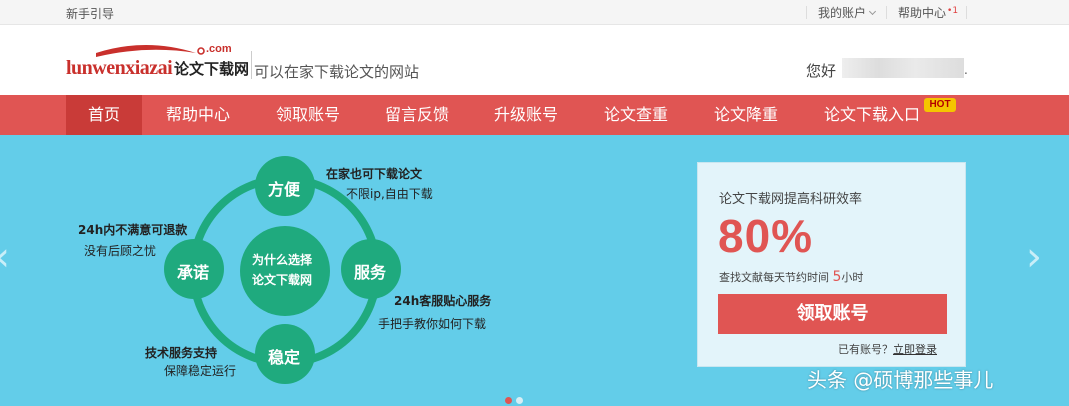 The width and height of the screenshot is (1069, 406). Describe the element at coordinates (443, 301) in the screenshot. I see `note-service-title: 24h客服贴心服务` at that location.